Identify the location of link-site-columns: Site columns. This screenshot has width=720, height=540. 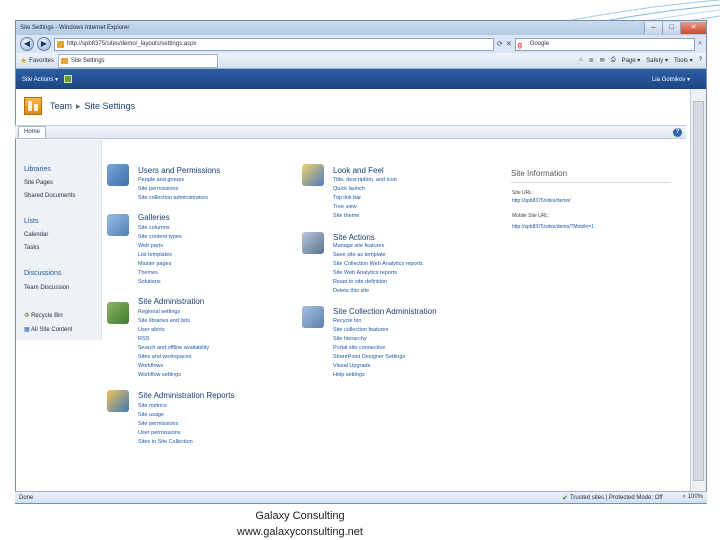
(154, 228).